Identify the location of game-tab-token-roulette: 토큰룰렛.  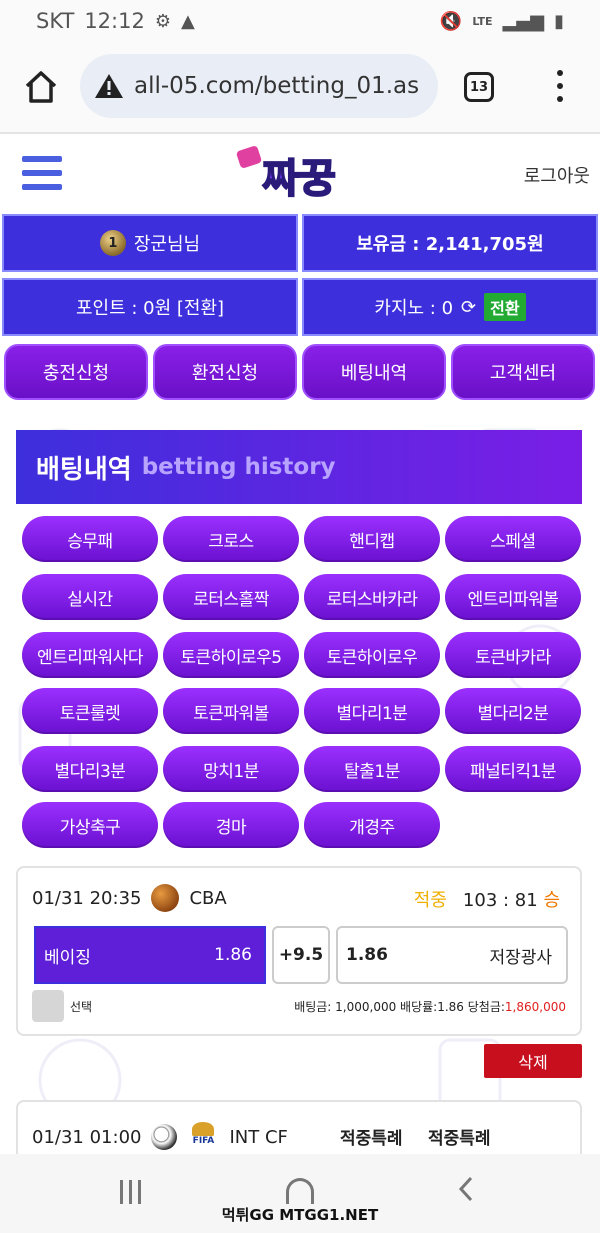
(90, 711).